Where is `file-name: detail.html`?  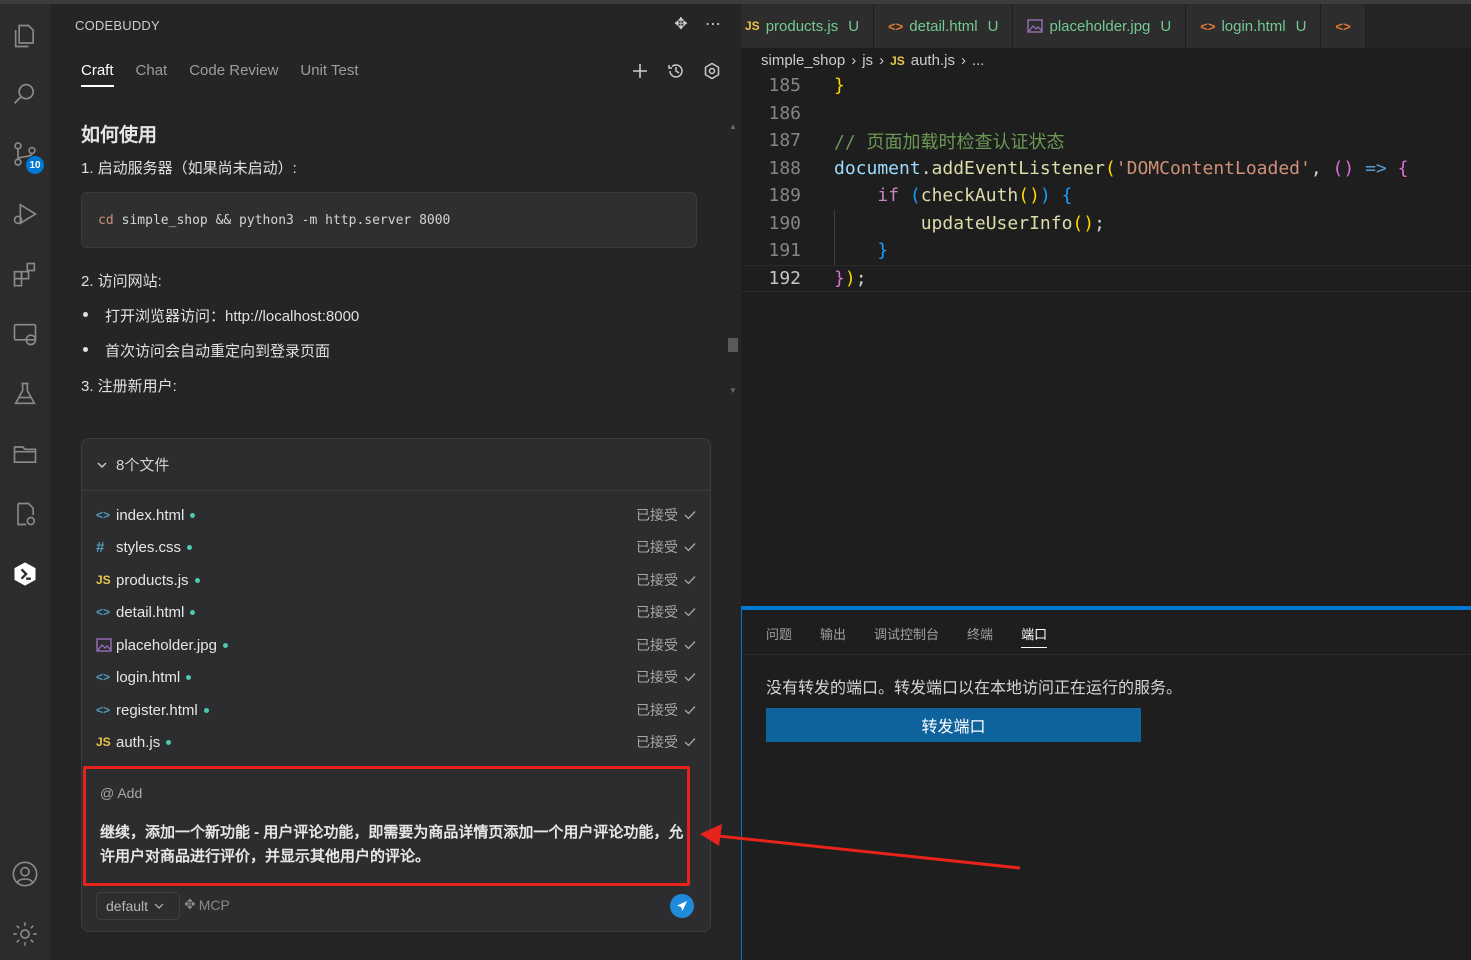 file-name: detail.html is located at coordinates (150, 612).